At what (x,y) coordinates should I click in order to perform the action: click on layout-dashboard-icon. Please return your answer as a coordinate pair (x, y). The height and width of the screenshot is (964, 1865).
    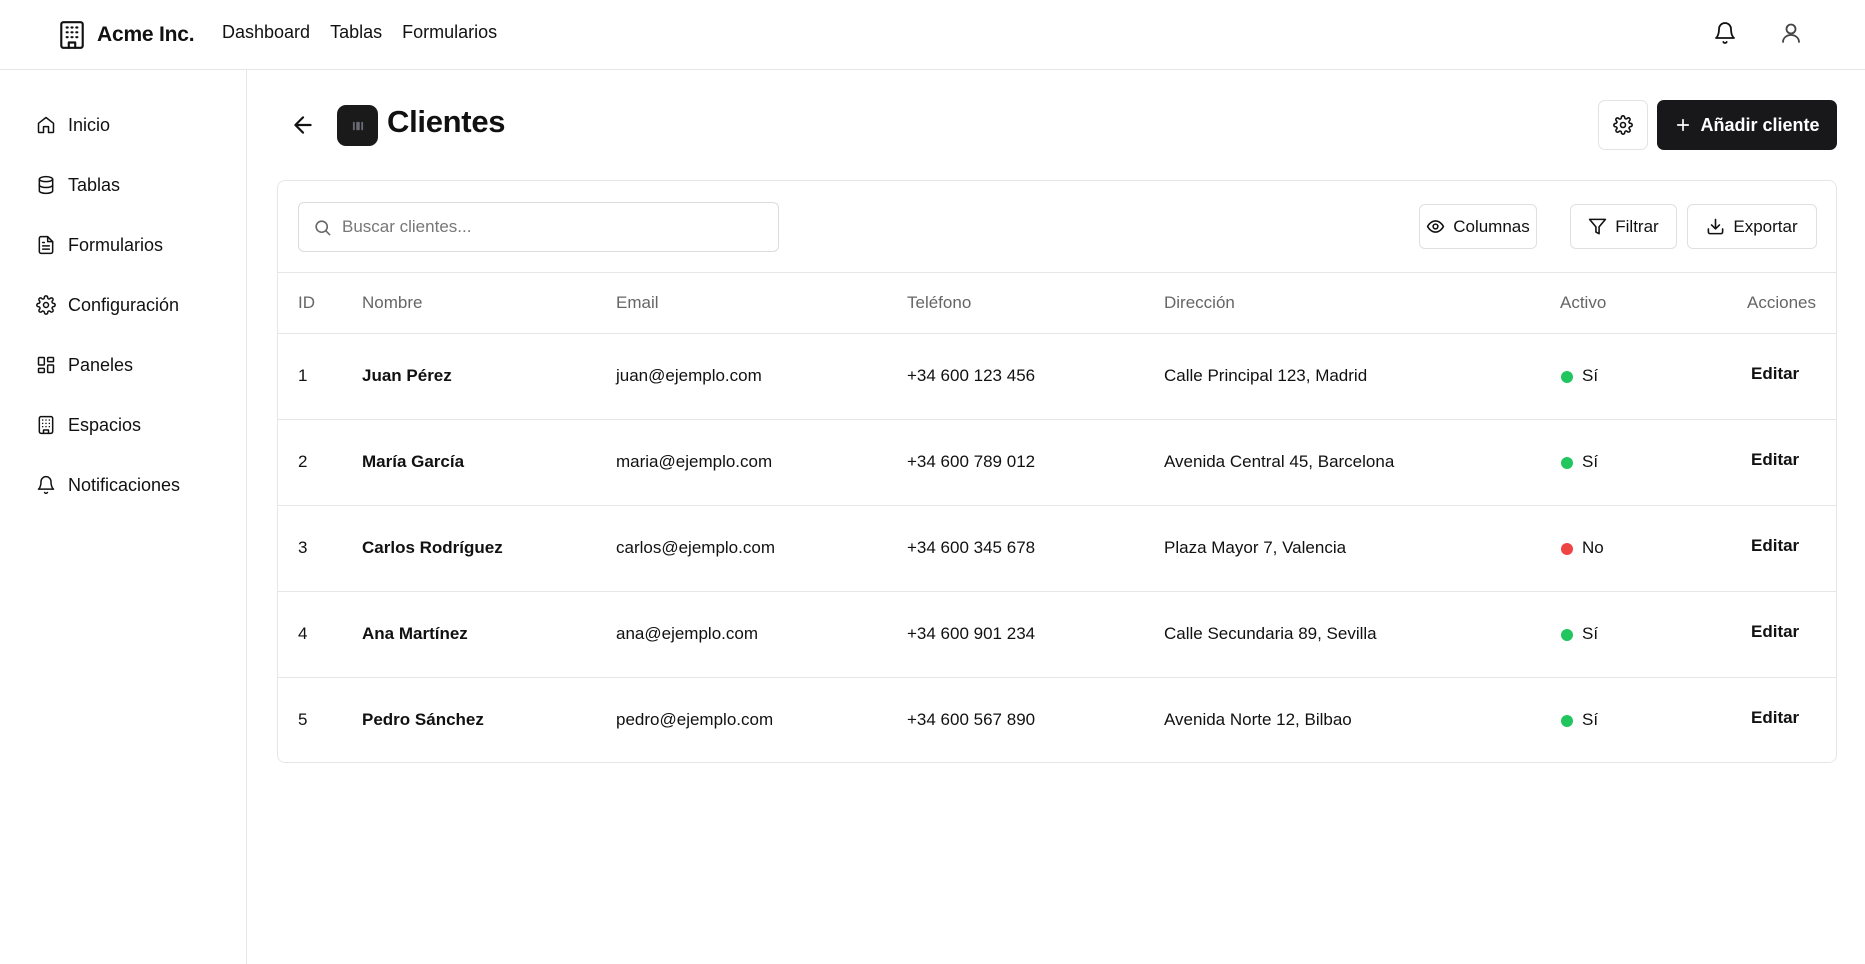
    Looking at the image, I should click on (46, 365).